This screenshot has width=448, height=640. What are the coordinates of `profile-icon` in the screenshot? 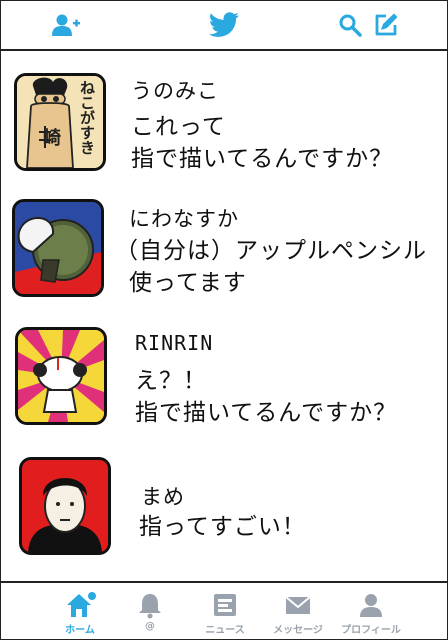 It's located at (371, 605).